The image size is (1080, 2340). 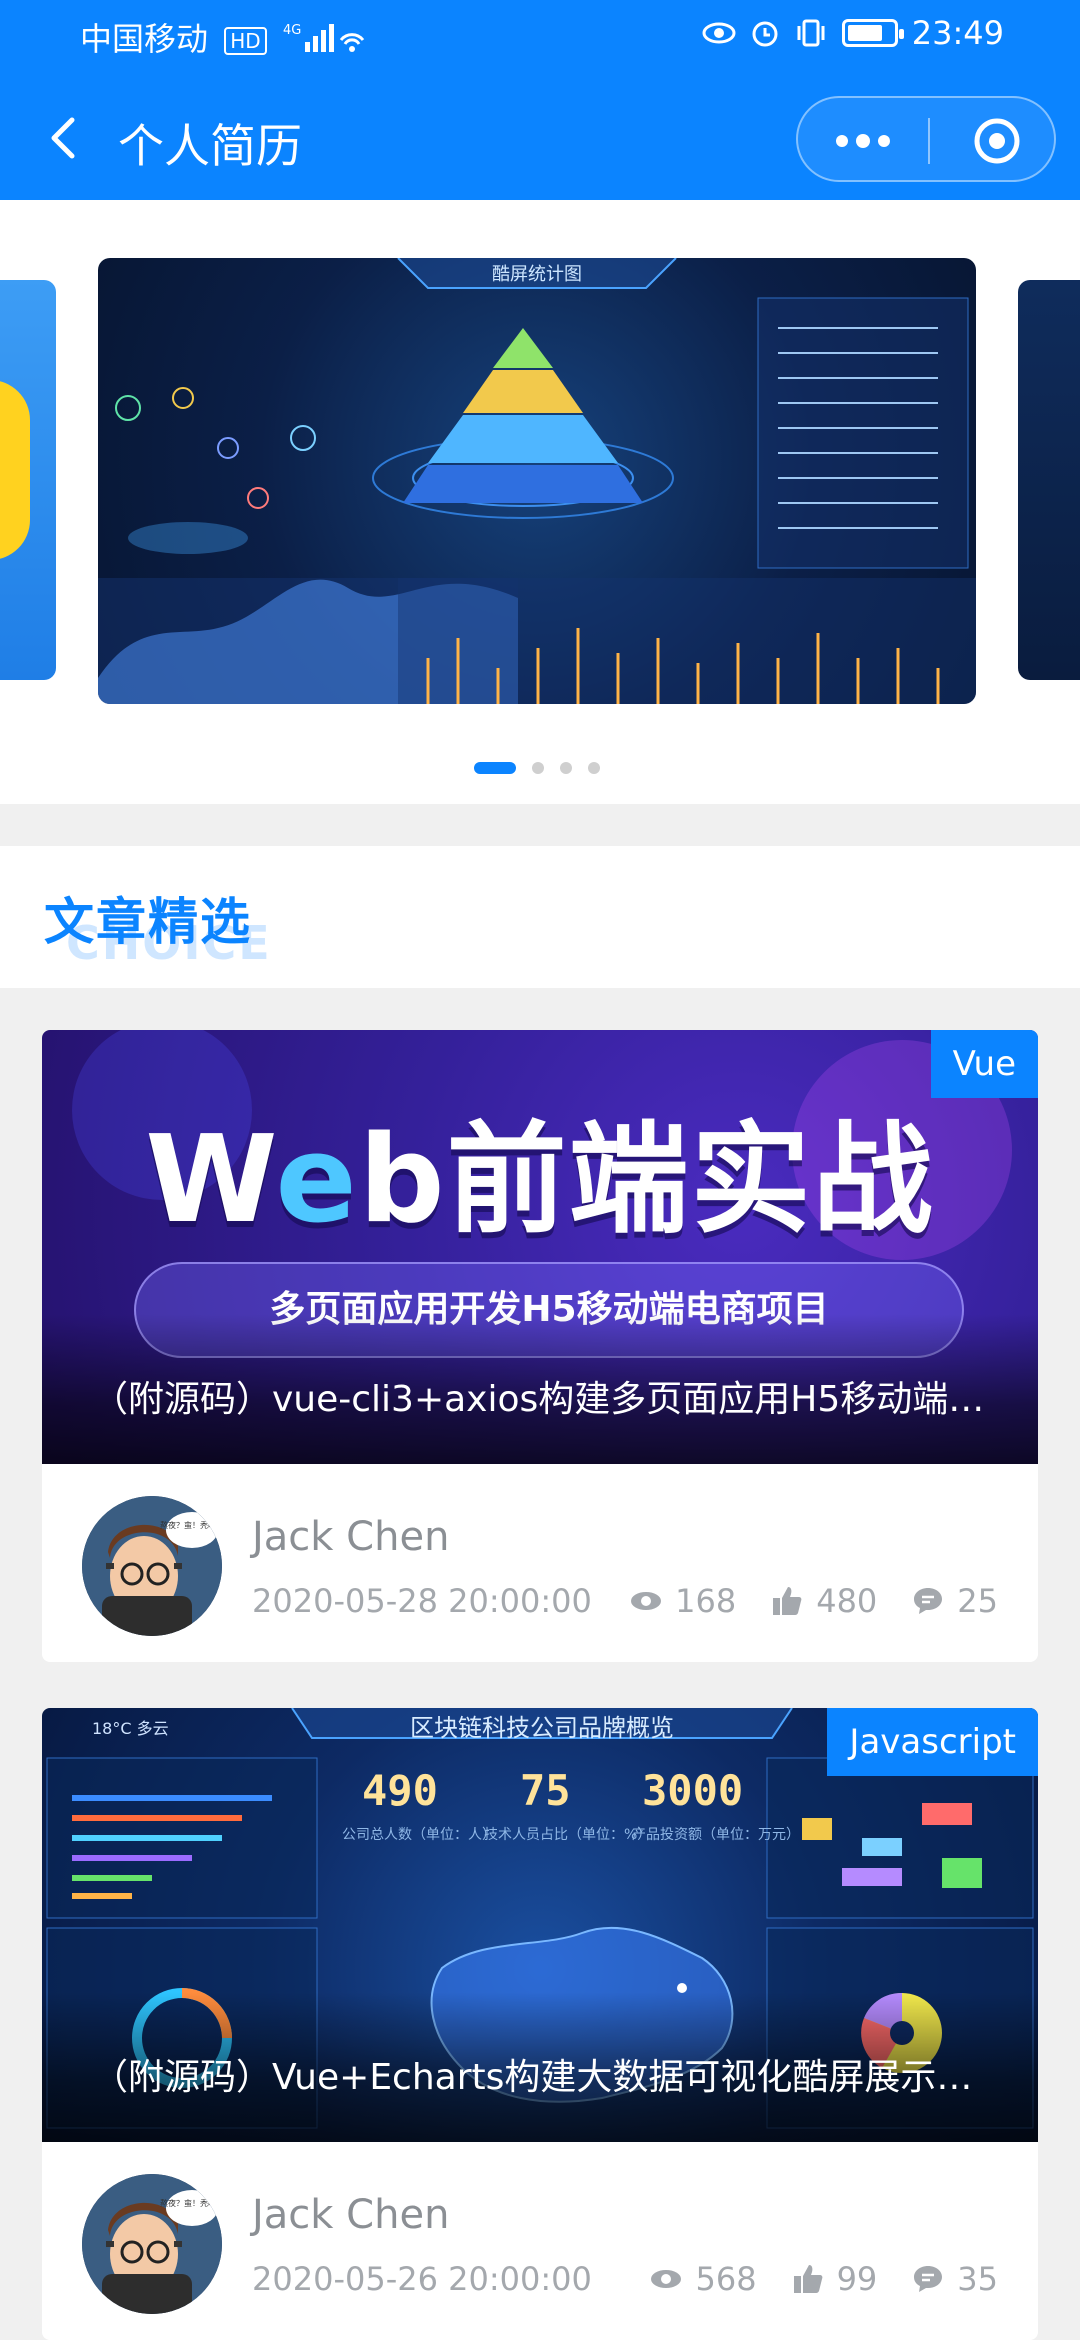 I want to click on network-type: 4G, so click(x=292, y=30).